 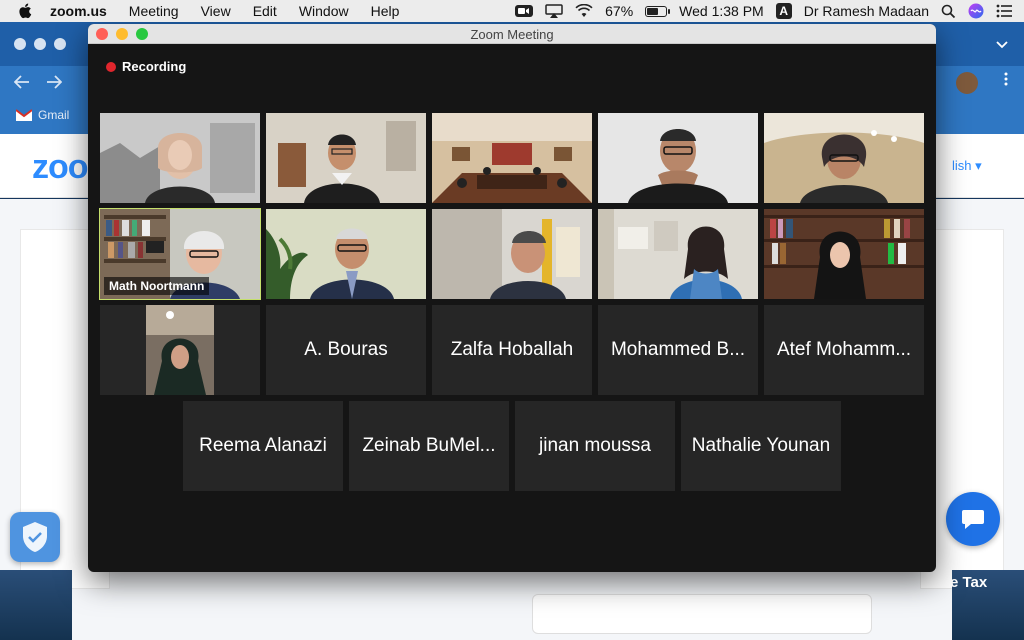 What do you see at coordinates (948, 11) in the screenshot?
I see `search-icon` at bounding box center [948, 11].